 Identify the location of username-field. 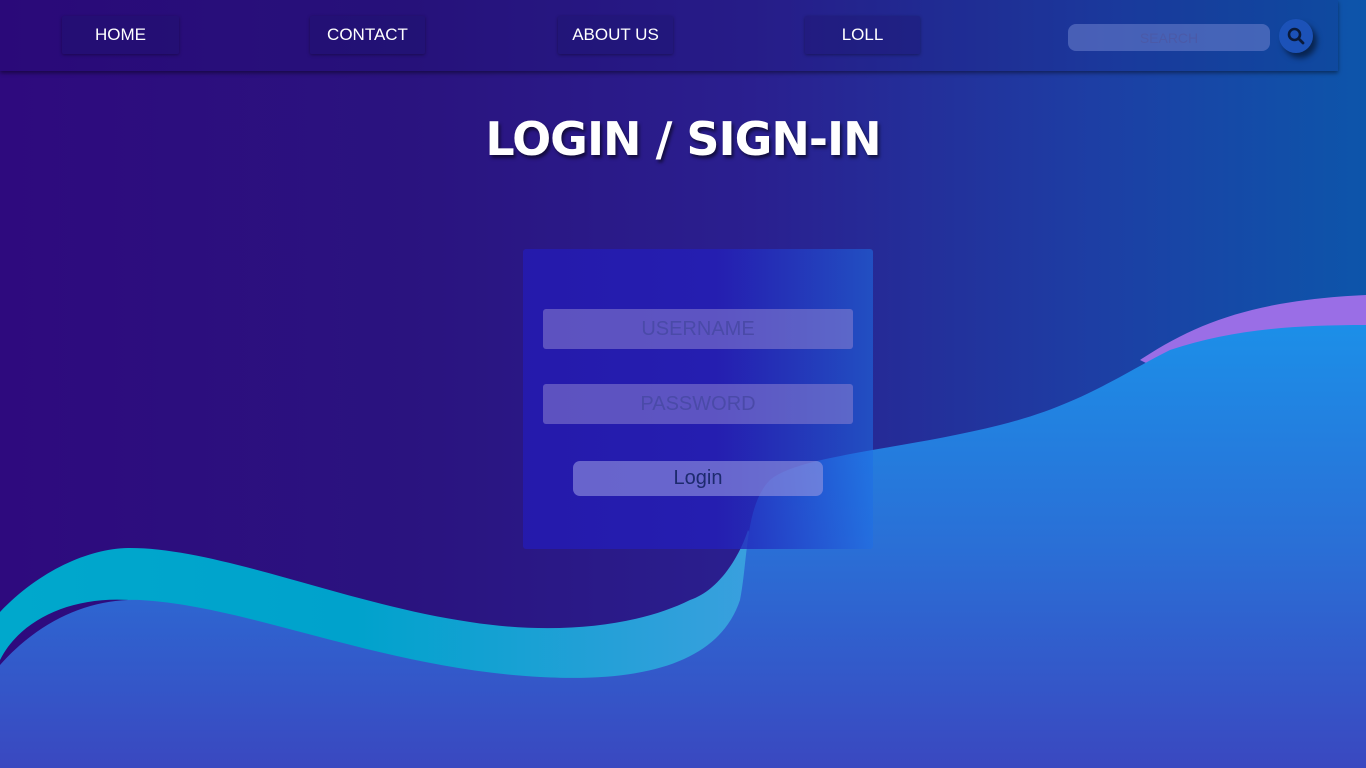
(698, 329).